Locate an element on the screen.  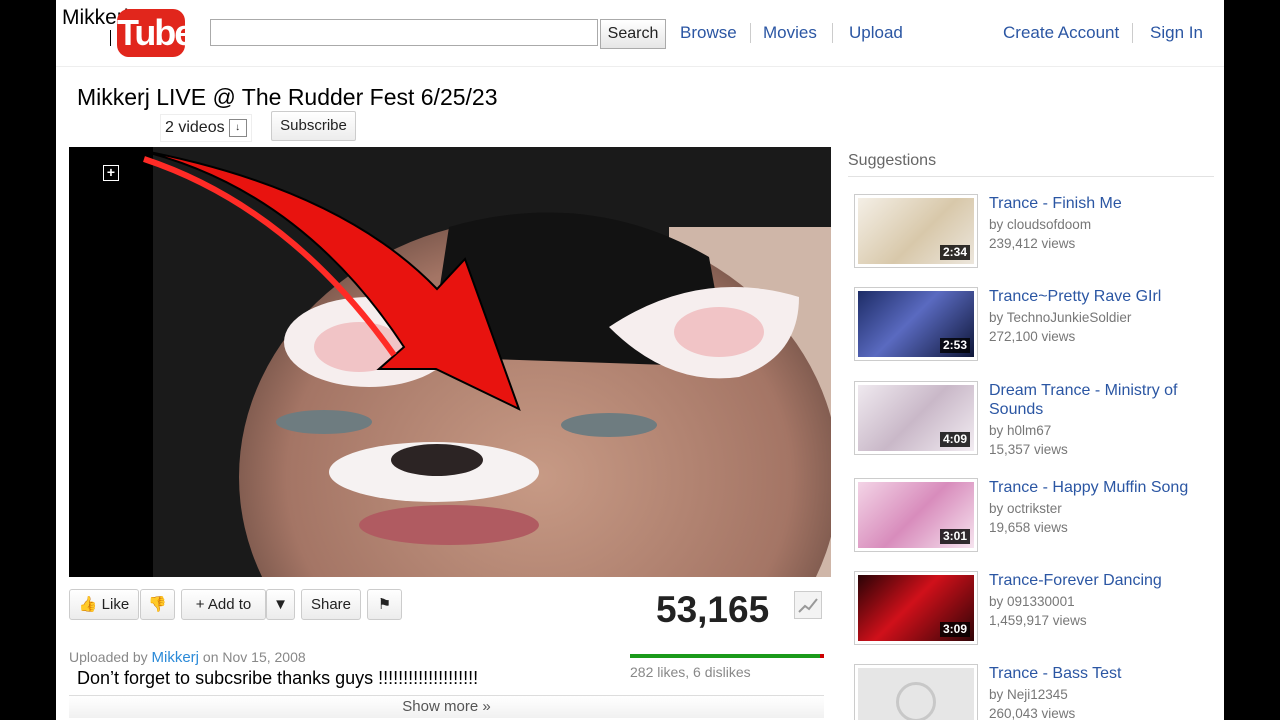
placeholder-video-icon is located at coordinates (916, 701).